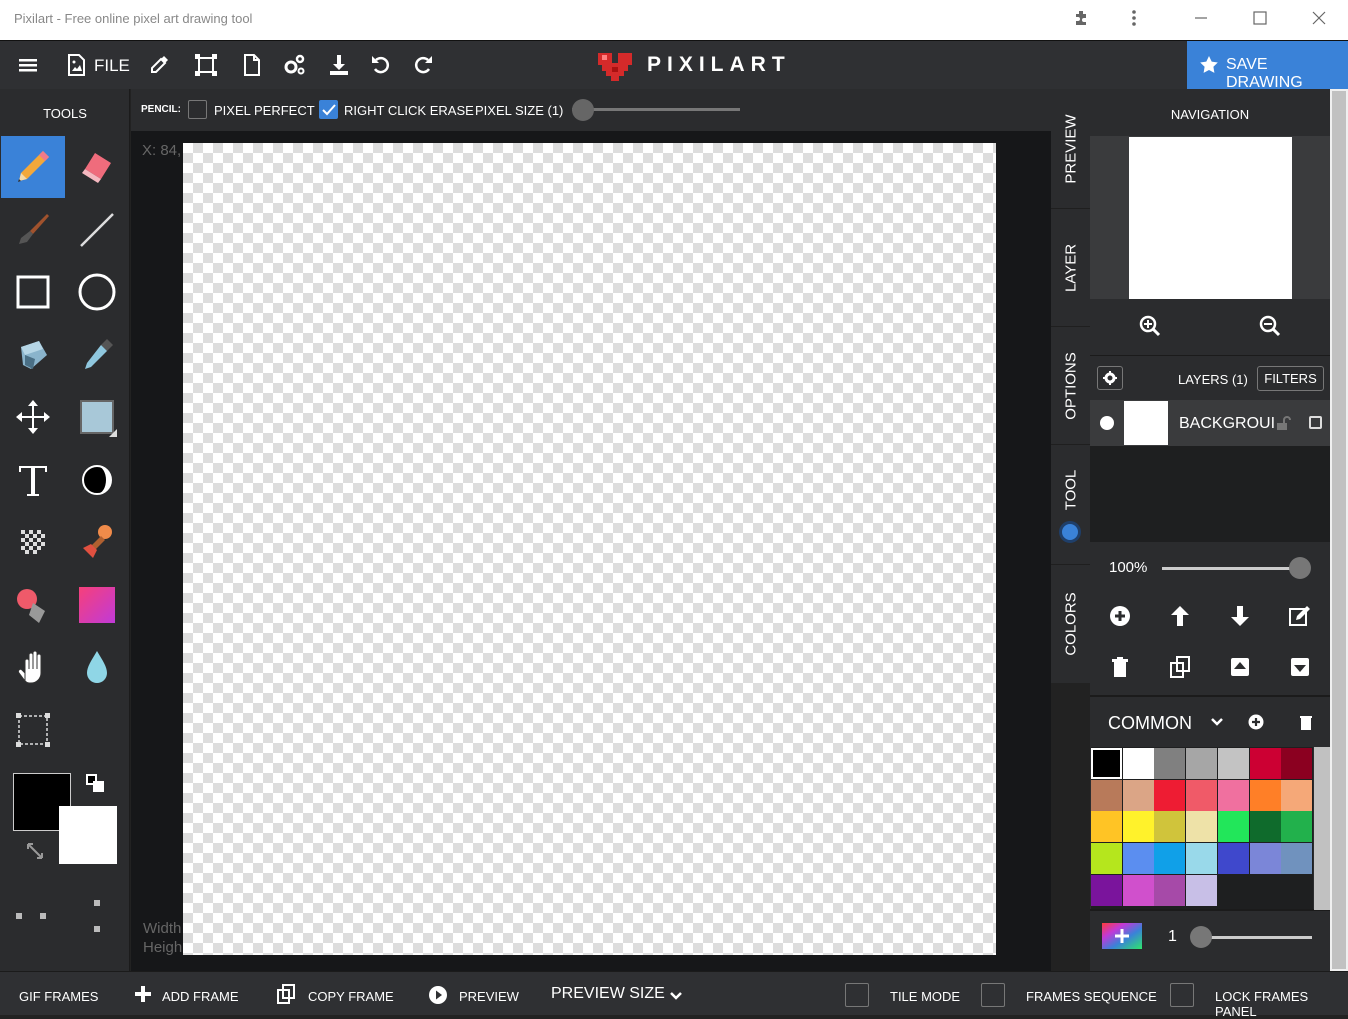 The width and height of the screenshot is (1348, 1019). What do you see at coordinates (1240, 616) in the screenshot?
I see `move-layer-down-icon` at bounding box center [1240, 616].